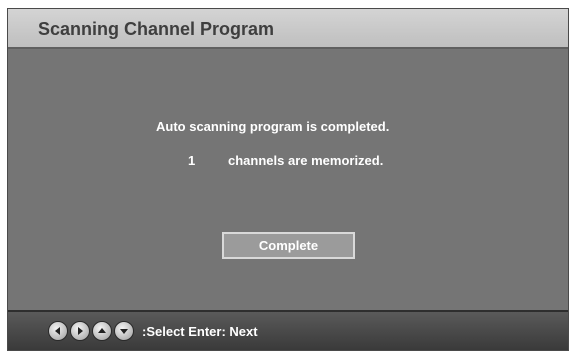  What do you see at coordinates (288, 330) in the screenshot?
I see `footer-hint-bar: :Select Enter: Next` at bounding box center [288, 330].